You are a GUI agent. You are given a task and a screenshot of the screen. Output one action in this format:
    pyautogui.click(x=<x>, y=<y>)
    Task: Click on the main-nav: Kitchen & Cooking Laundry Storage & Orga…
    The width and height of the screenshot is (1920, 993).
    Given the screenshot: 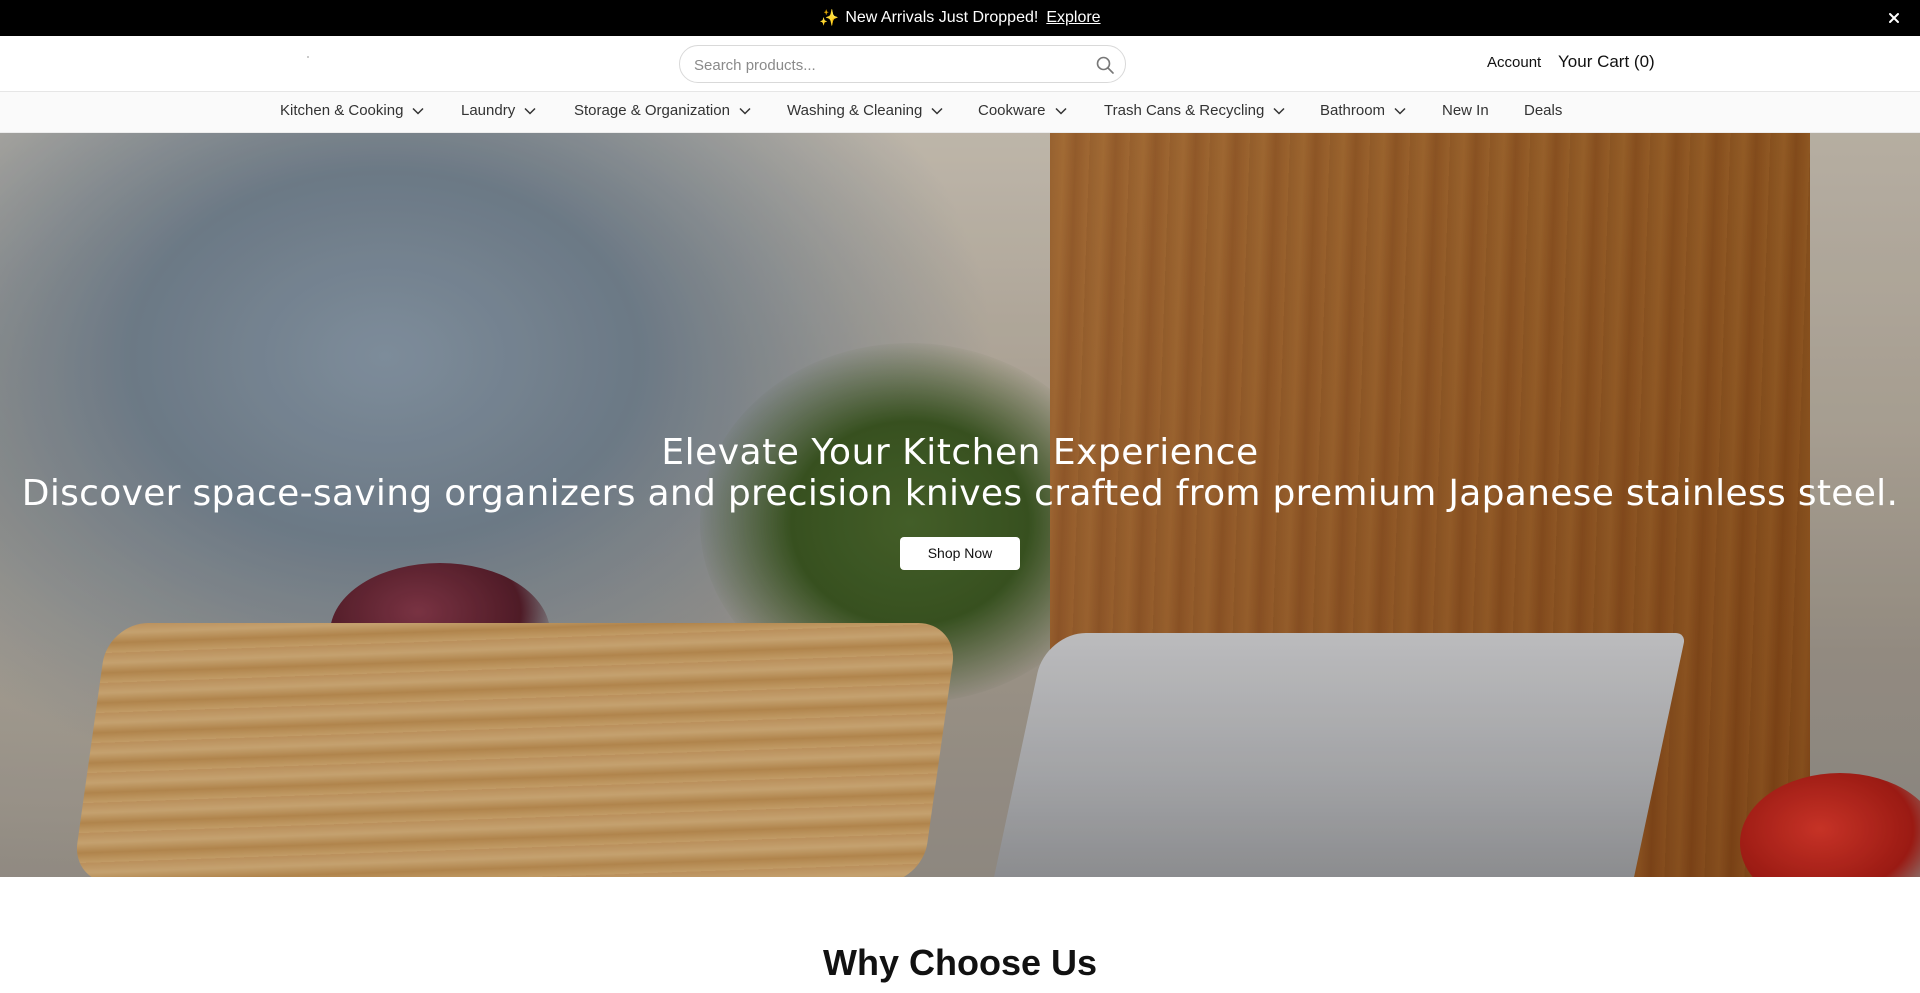 What is the action you would take?
    pyautogui.click(x=960, y=112)
    